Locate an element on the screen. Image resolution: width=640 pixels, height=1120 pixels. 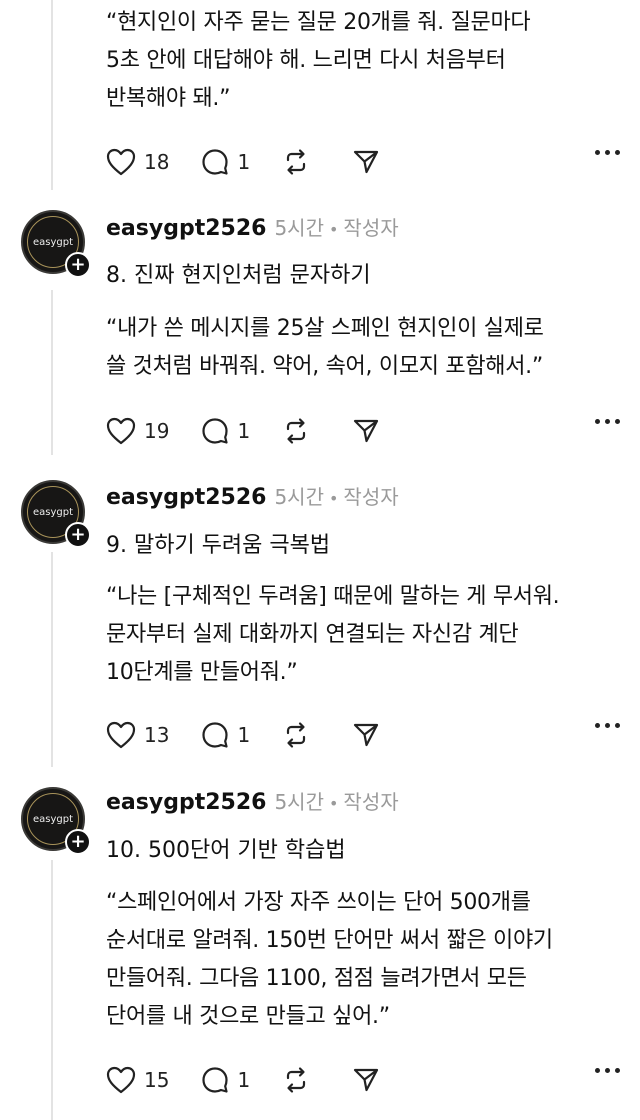
like-button: 13 is located at coordinates (137, 735).